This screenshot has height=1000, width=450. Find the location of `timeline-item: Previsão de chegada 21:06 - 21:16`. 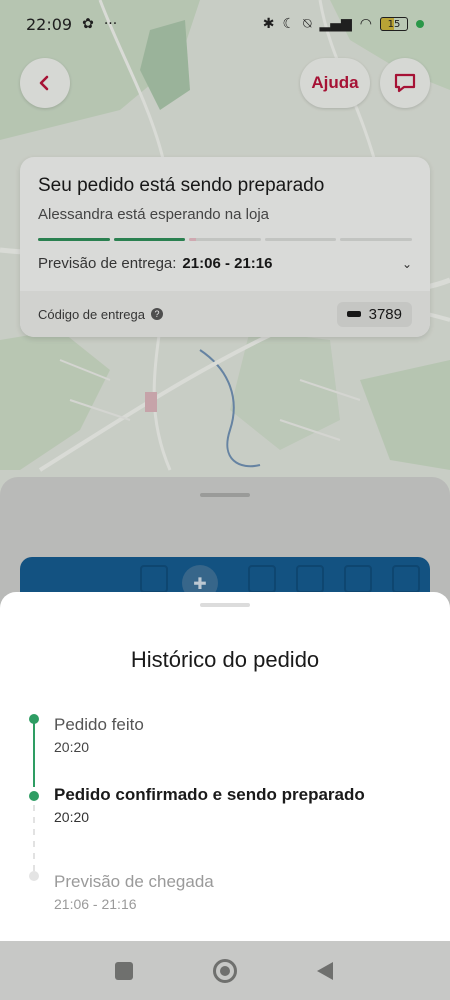

timeline-item: Previsão de chegada 21:06 - 21:16 is located at coordinates (134, 892).